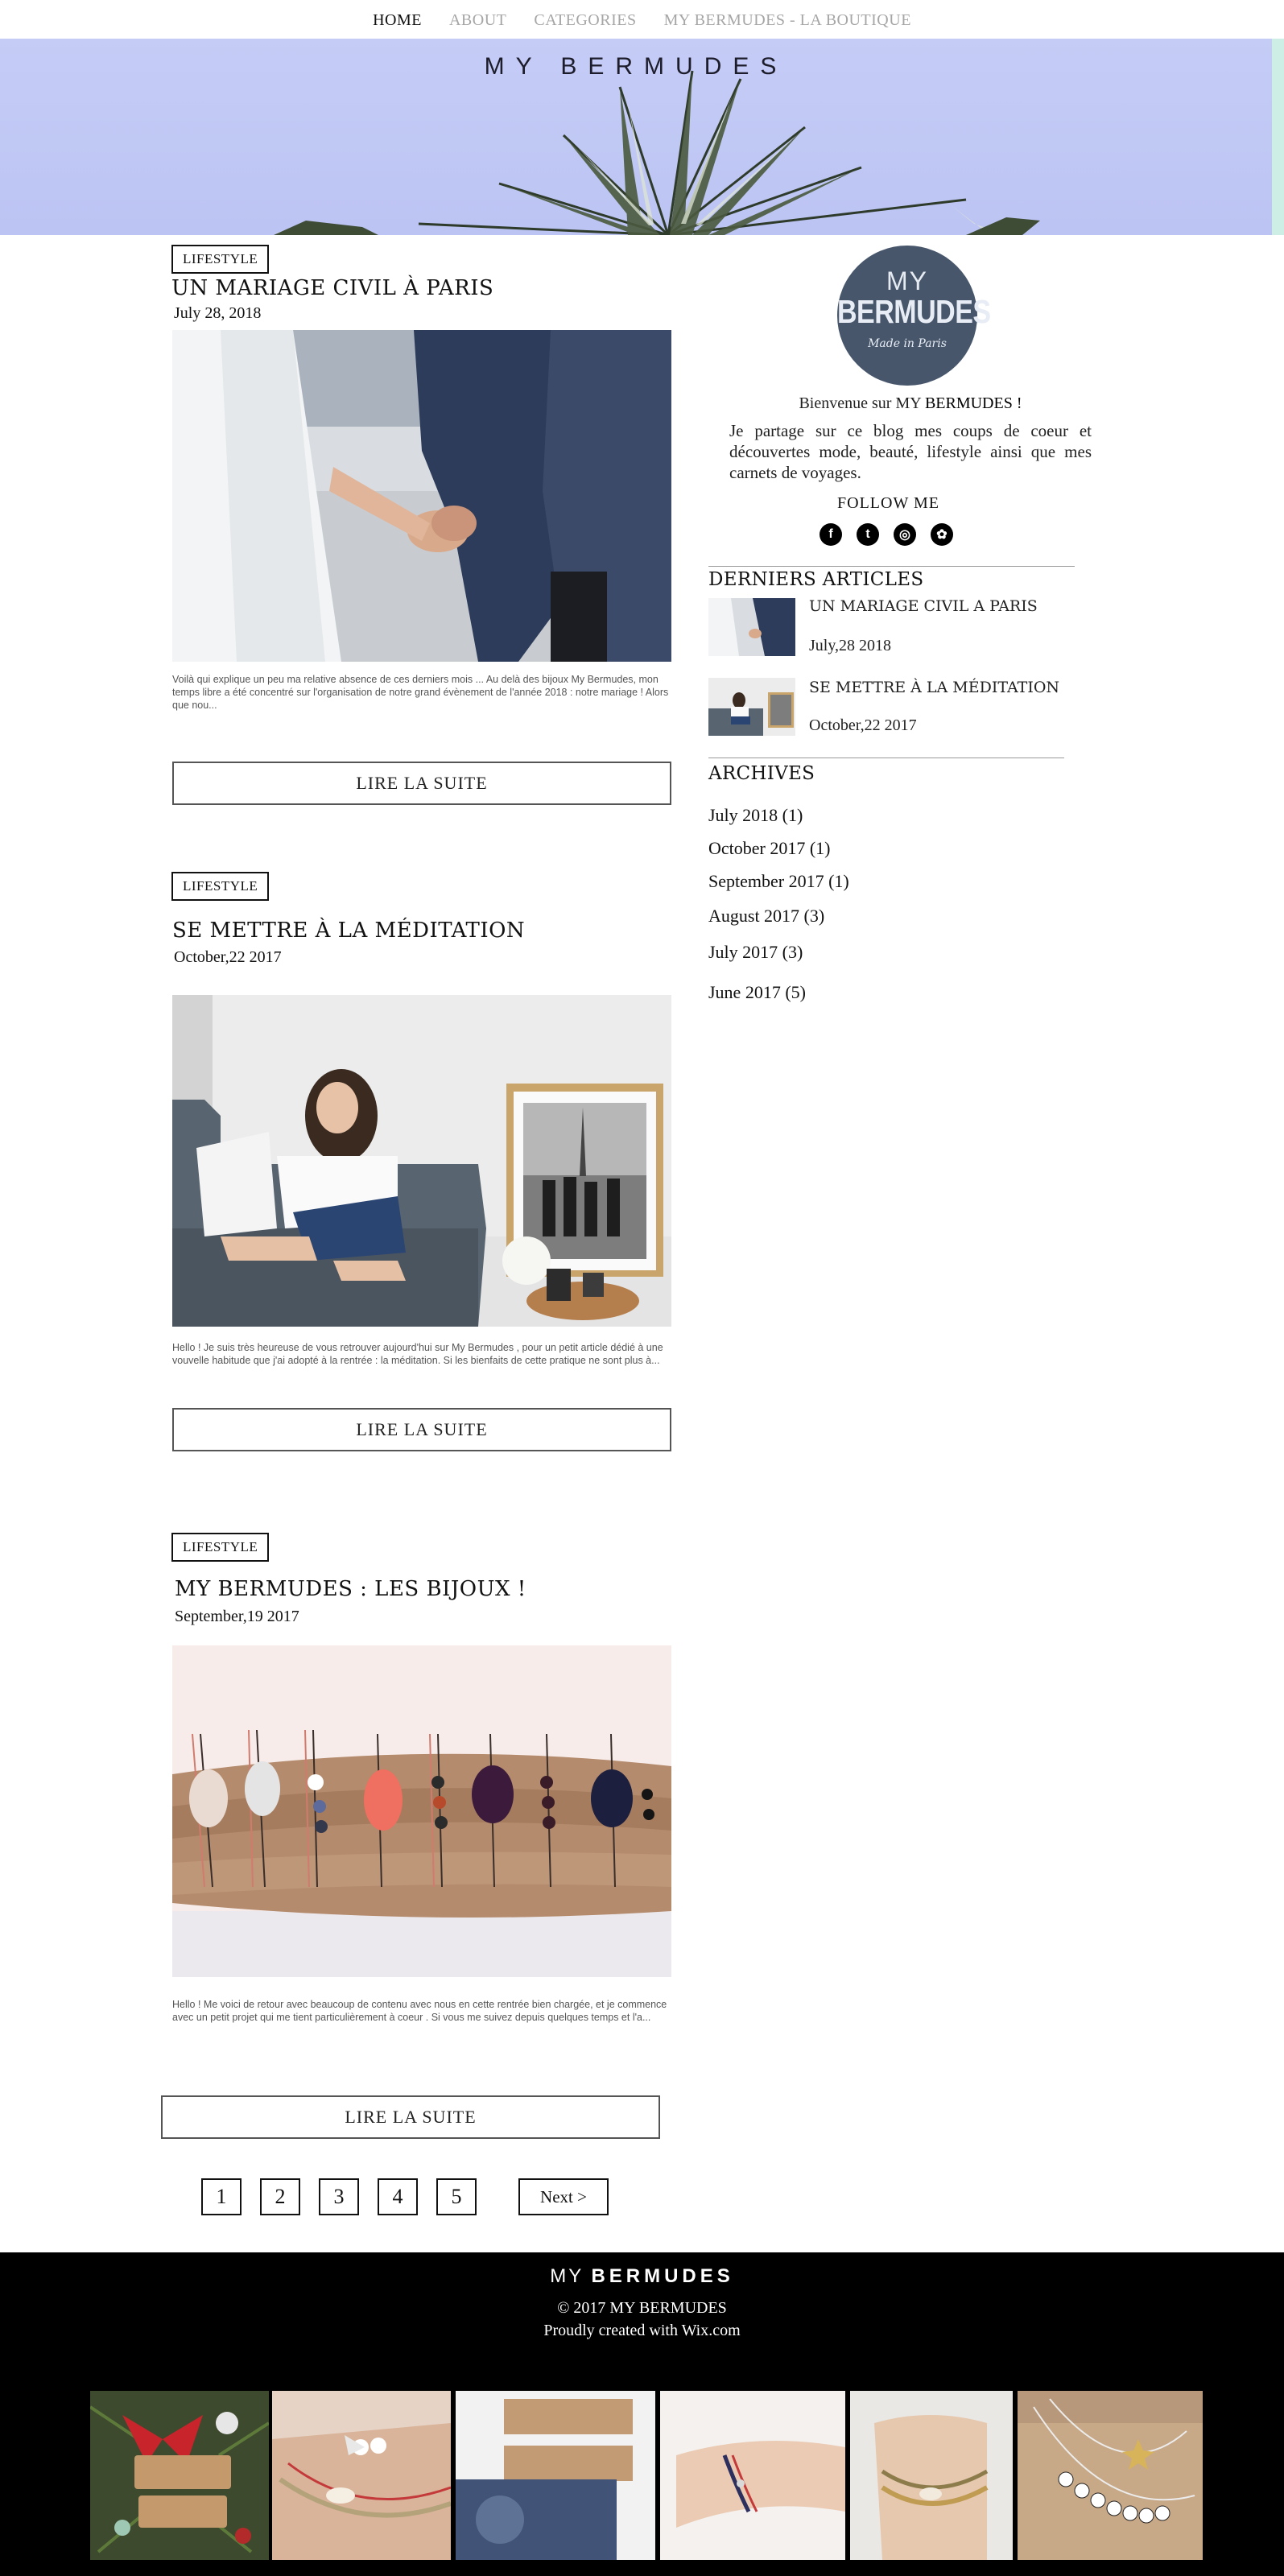 This screenshot has height=2576, width=1284. What do you see at coordinates (934, 687) in the screenshot?
I see `recent-article-title: SE METTRE À LA MÉDITATION` at bounding box center [934, 687].